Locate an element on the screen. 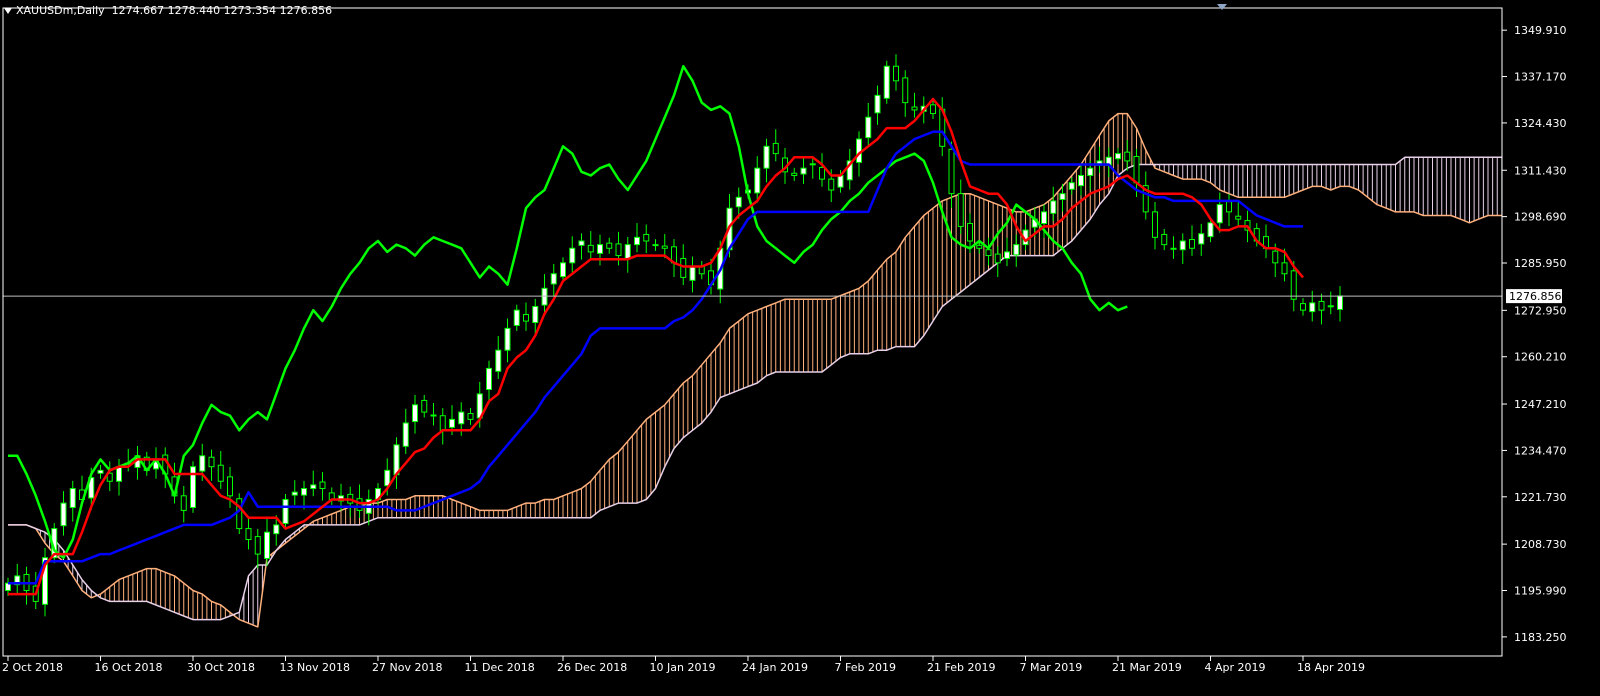 This screenshot has width=1600, height=696. x-tick-label: 13 Nov 2018 is located at coordinates (315, 667).